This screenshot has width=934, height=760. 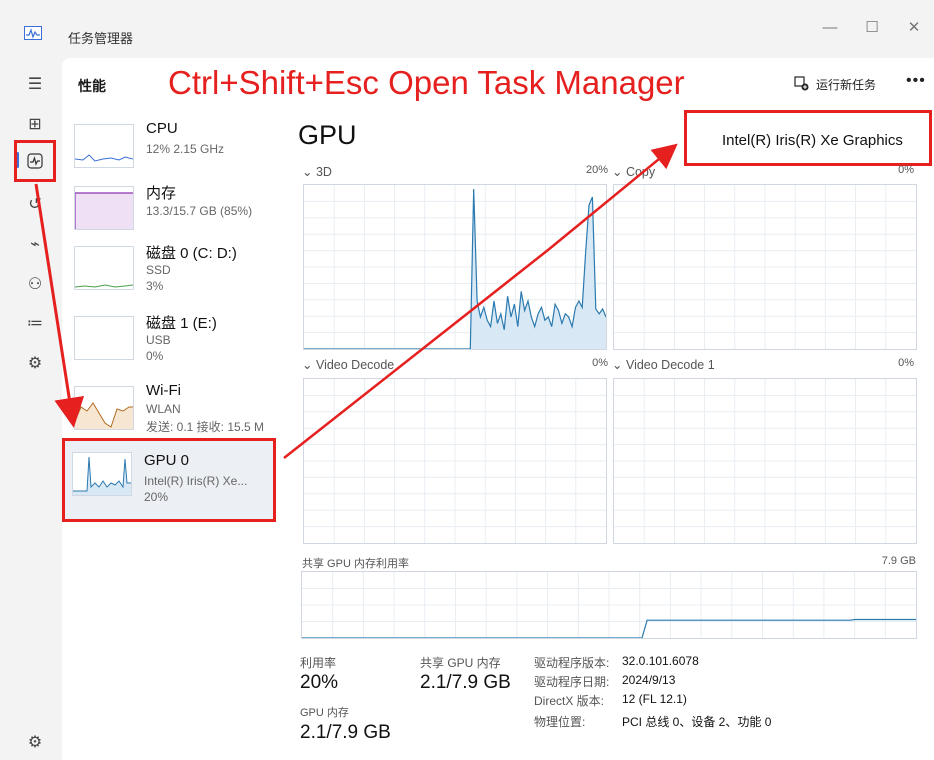 I want to click on device-detail: 12% 2.15 GHz, so click(x=185, y=149).